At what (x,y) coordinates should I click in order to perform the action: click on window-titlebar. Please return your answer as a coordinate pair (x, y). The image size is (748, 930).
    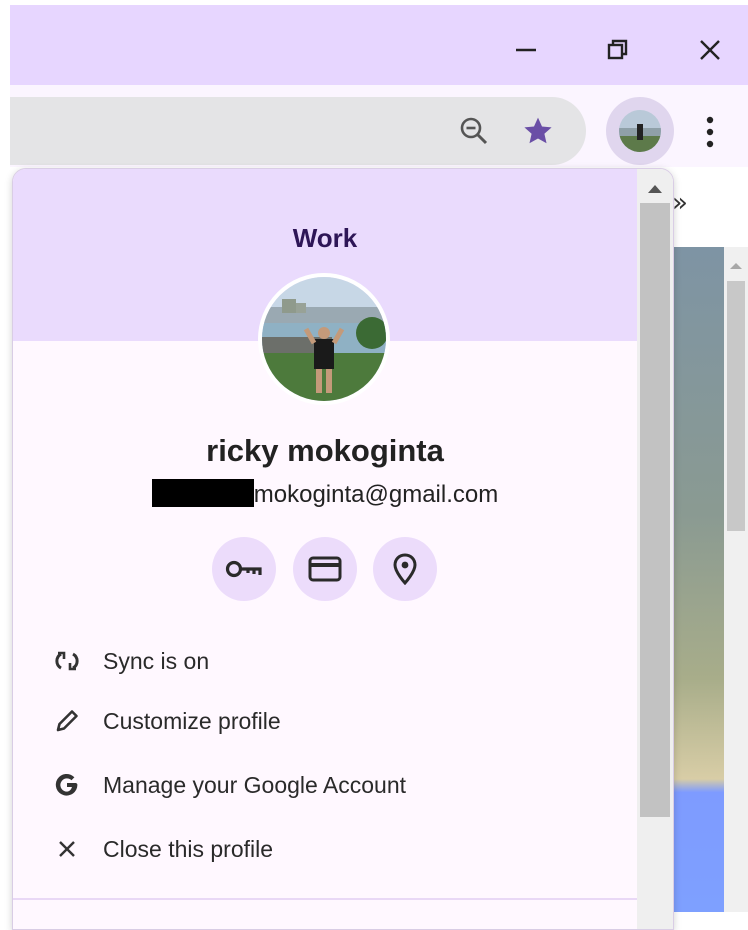
    Looking at the image, I should click on (379, 45).